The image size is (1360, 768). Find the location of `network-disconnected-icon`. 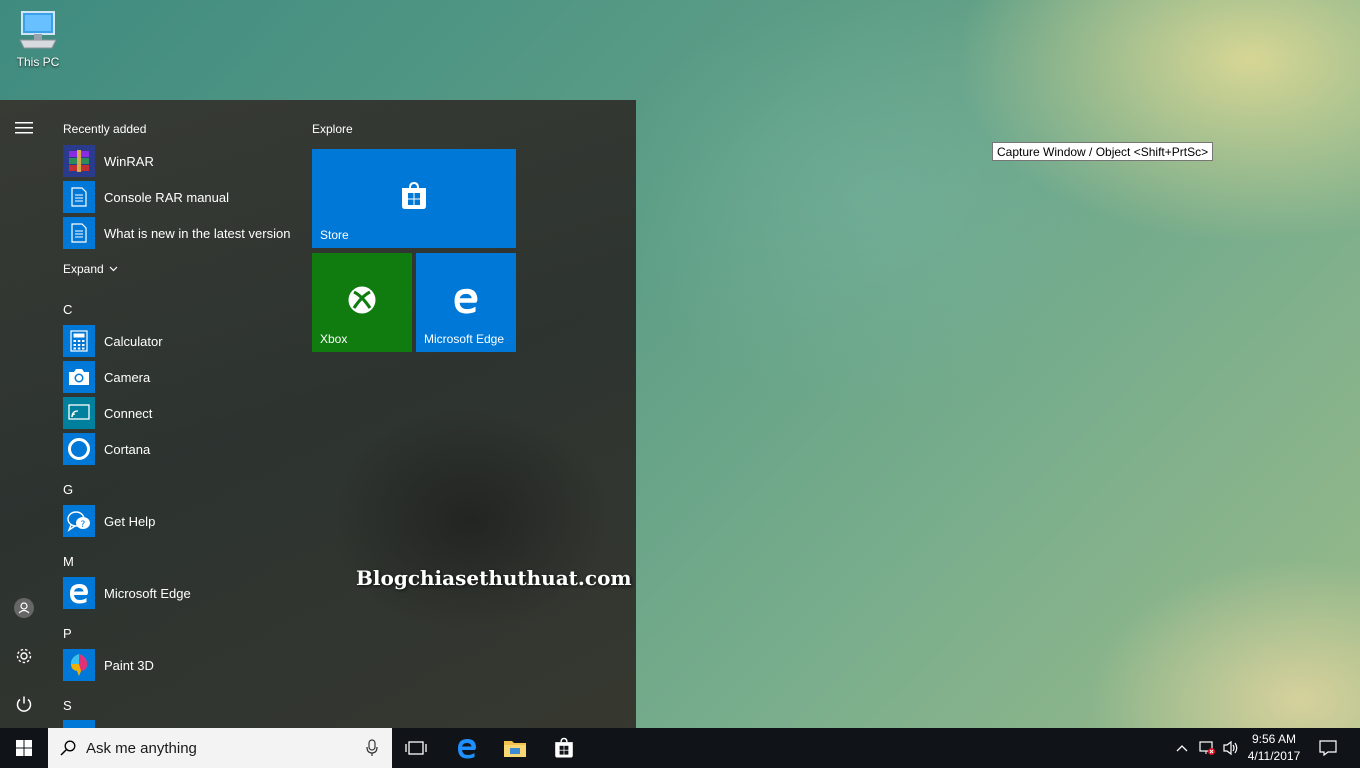

network-disconnected-icon is located at coordinates (1207, 748).